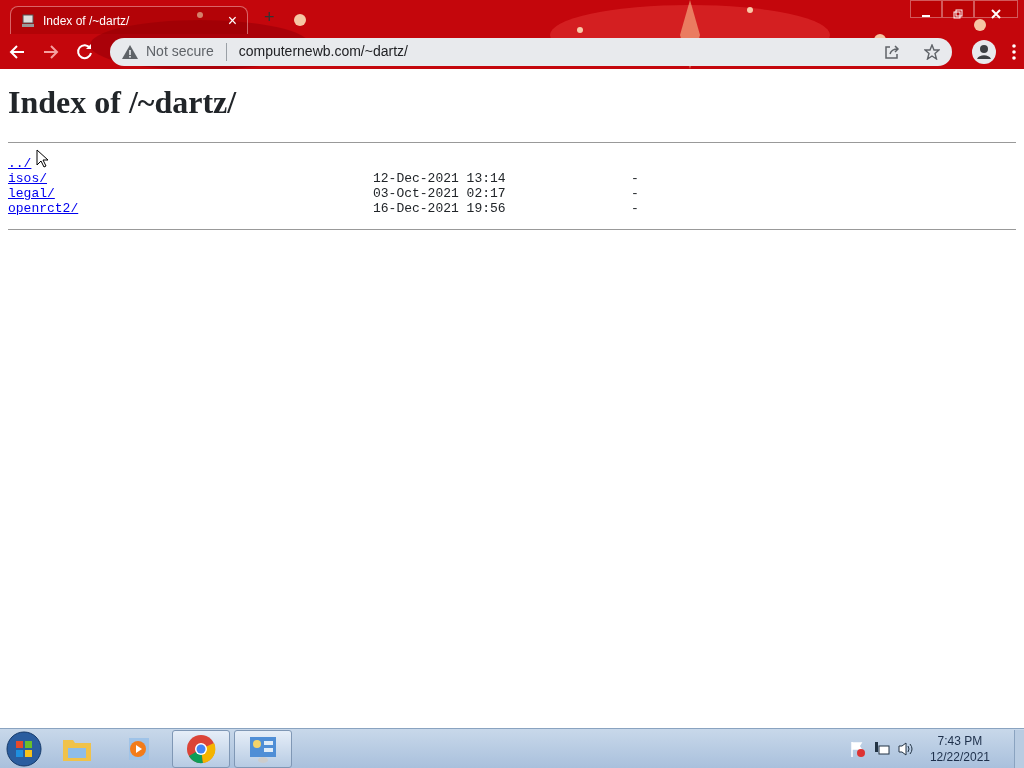 The width and height of the screenshot is (1024, 768). What do you see at coordinates (232, 20) in the screenshot?
I see `close-button: ×` at bounding box center [232, 20].